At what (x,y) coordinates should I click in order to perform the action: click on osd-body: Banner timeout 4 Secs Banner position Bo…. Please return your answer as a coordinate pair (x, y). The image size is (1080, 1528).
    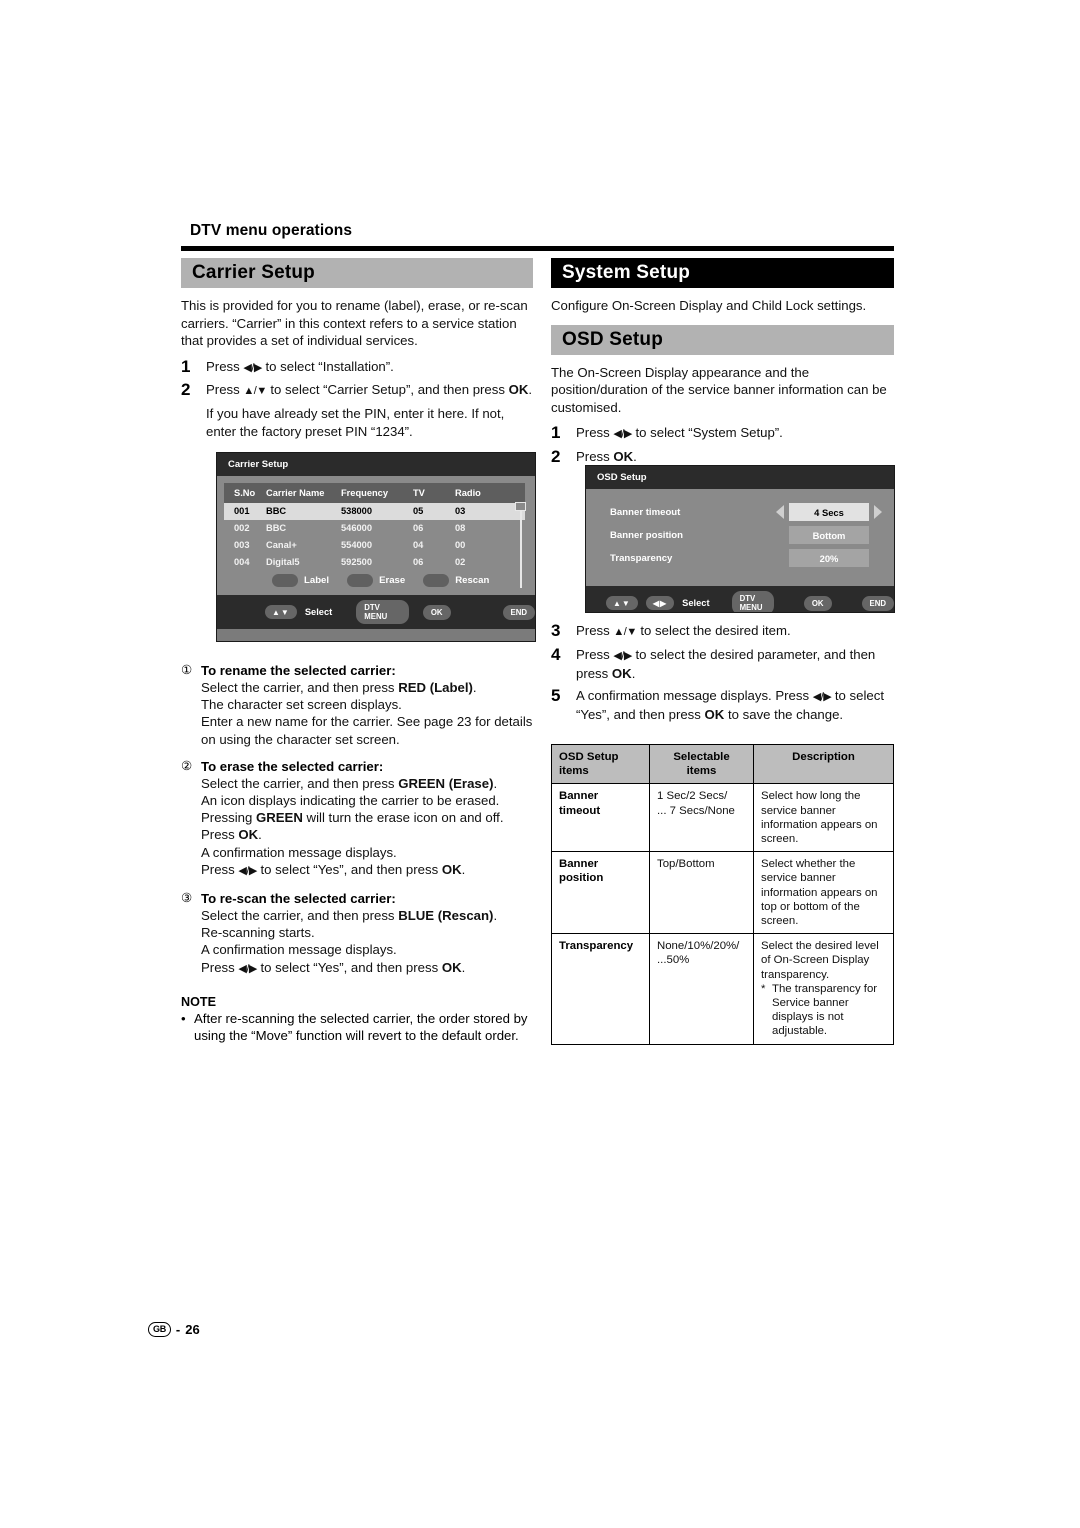
    Looking at the image, I should click on (740, 537).